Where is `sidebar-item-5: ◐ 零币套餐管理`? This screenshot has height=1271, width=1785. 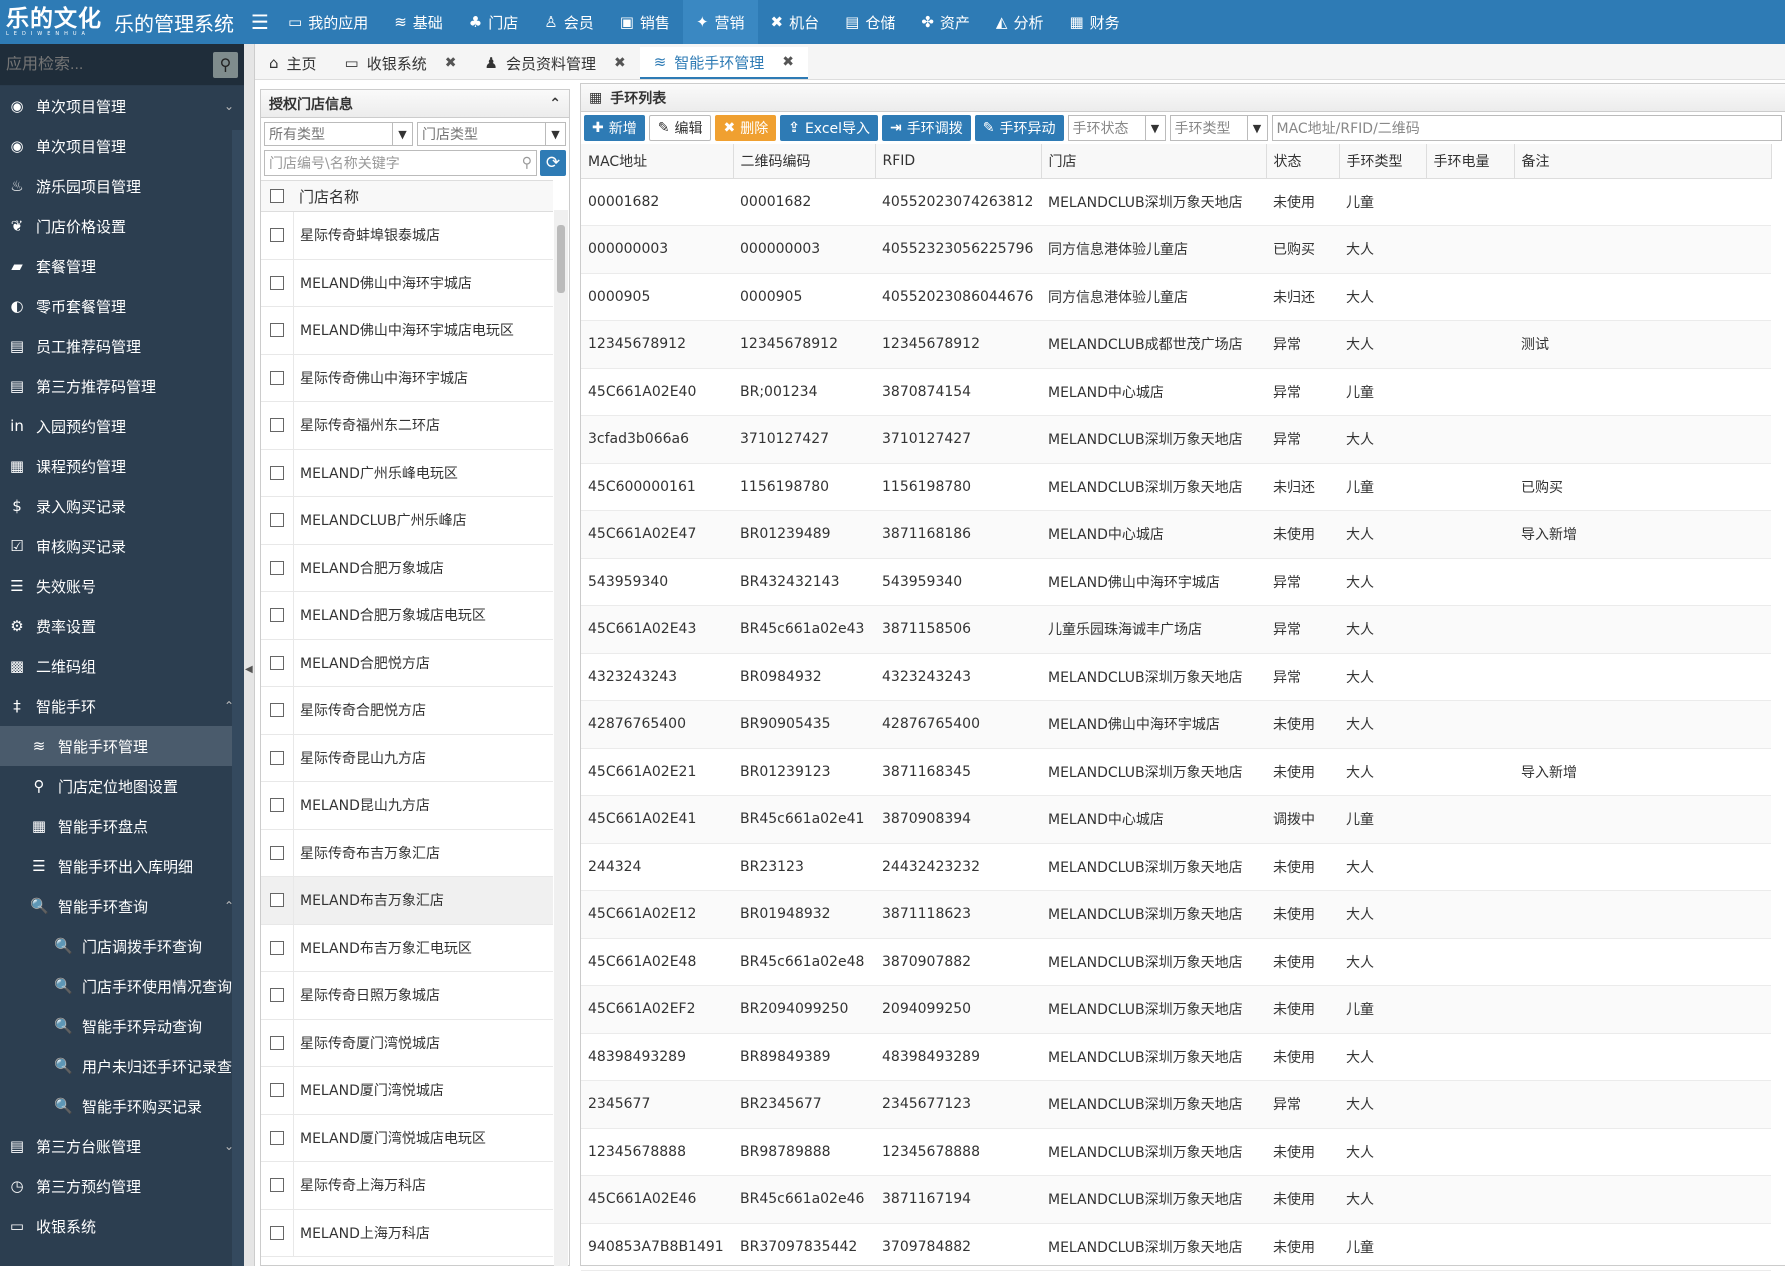 sidebar-item-5: ◐ 零币套餐管理 is located at coordinates (122, 306).